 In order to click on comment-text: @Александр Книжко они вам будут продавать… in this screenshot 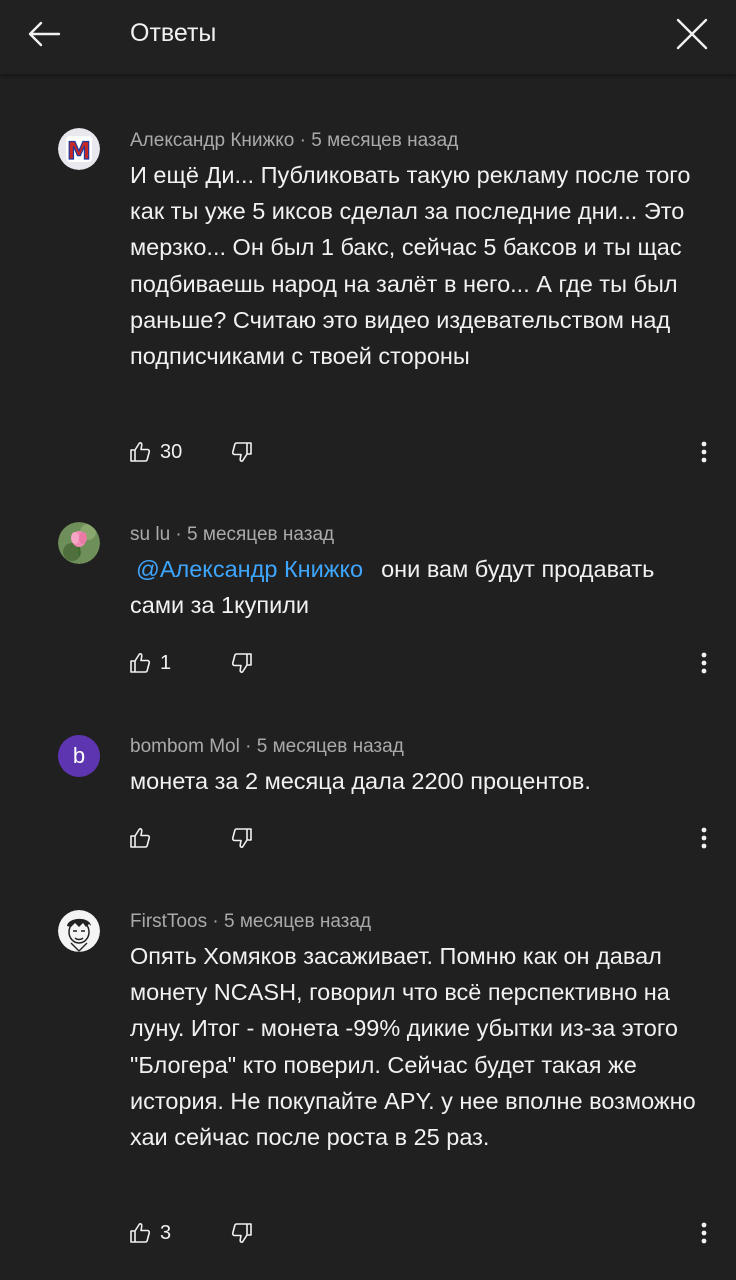, I will do `click(417, 587)`.